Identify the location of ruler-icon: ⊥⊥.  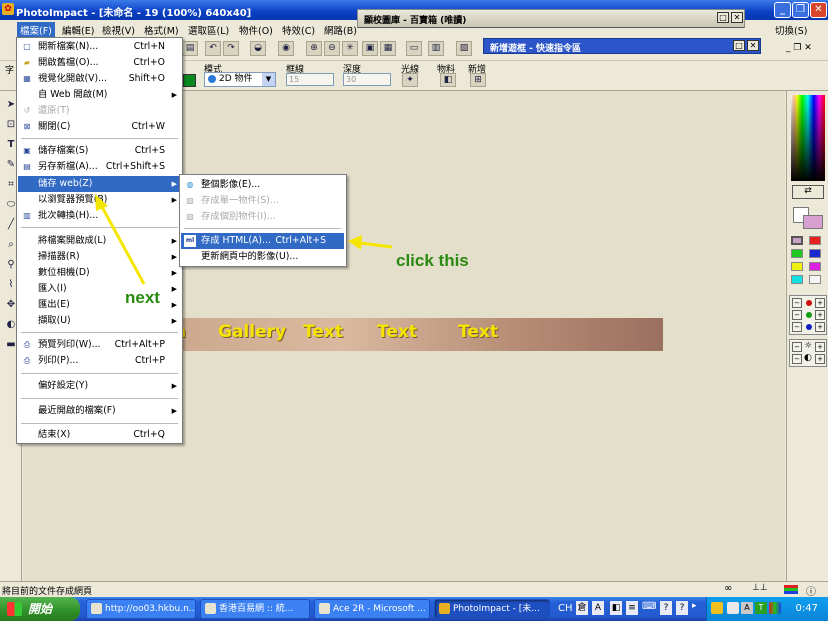
(760, 588).